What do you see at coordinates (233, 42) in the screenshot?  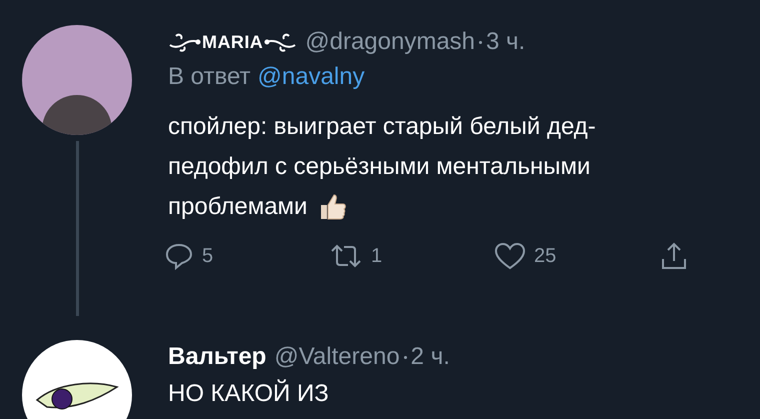 I see `display-name: MARIA` at bounding box center [233, 42].